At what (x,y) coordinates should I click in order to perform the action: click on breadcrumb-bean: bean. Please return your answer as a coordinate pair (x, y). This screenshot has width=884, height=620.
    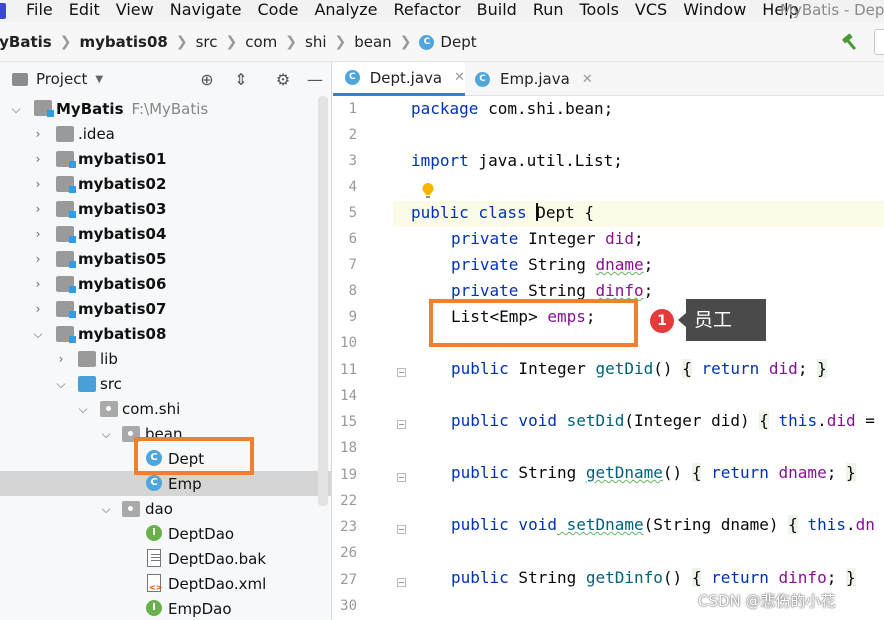
    Looking at the image, I should click on (372, 42).